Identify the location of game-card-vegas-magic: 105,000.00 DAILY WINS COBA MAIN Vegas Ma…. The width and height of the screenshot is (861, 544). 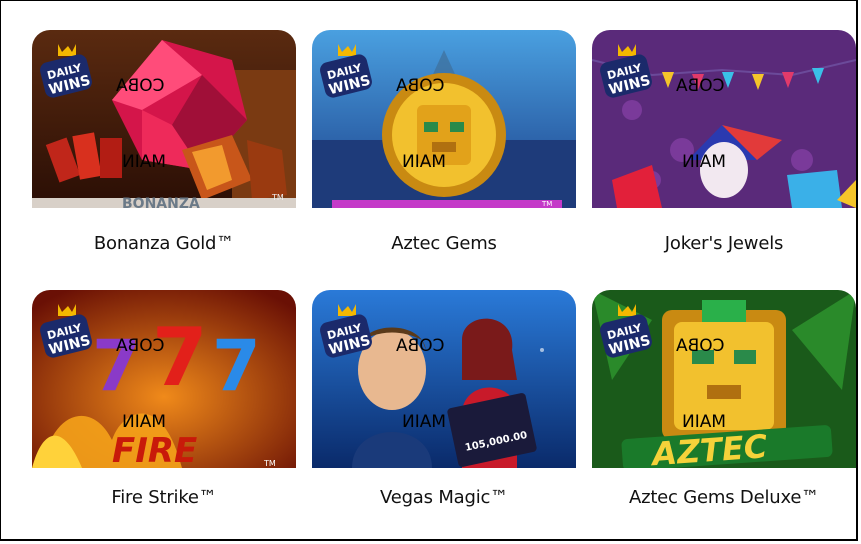
(444, 399).